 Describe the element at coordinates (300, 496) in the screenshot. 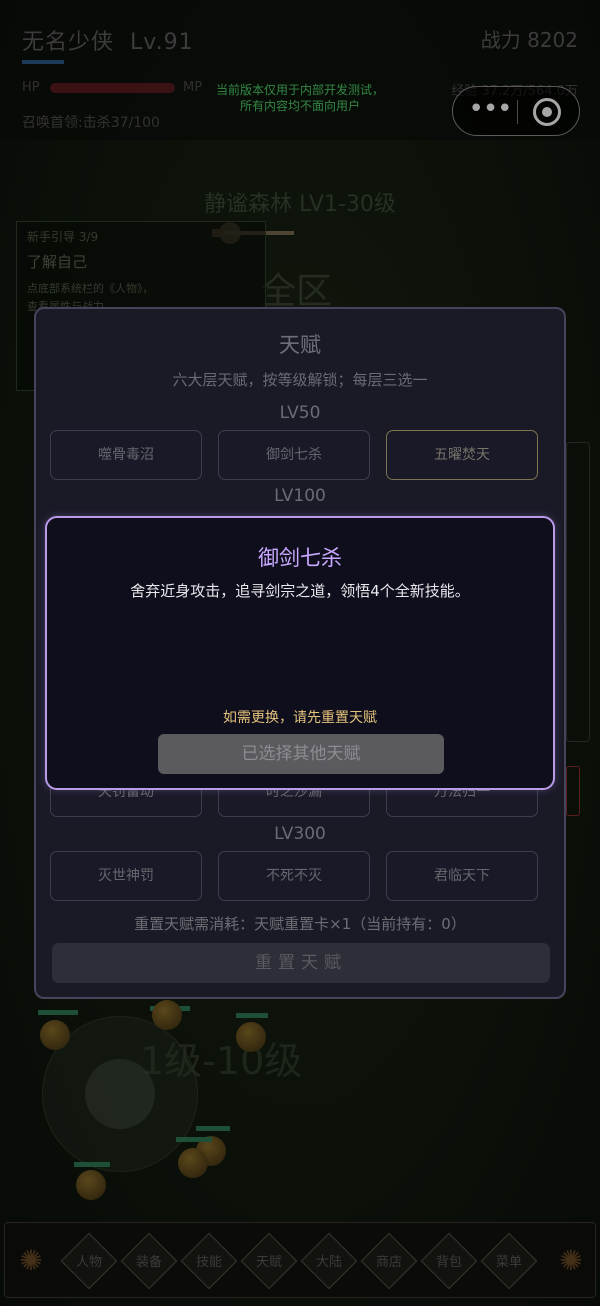

I see `tier-label-lv100: LV100` at that location.